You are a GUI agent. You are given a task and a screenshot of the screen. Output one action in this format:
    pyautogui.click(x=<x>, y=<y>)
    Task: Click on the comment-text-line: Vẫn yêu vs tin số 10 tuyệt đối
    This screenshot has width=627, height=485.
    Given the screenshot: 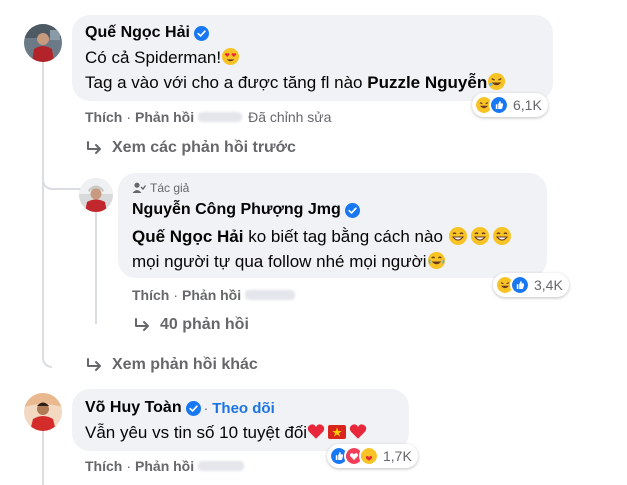 What is the action you would take?
    pyautogui.click(x=226, y=433)
    